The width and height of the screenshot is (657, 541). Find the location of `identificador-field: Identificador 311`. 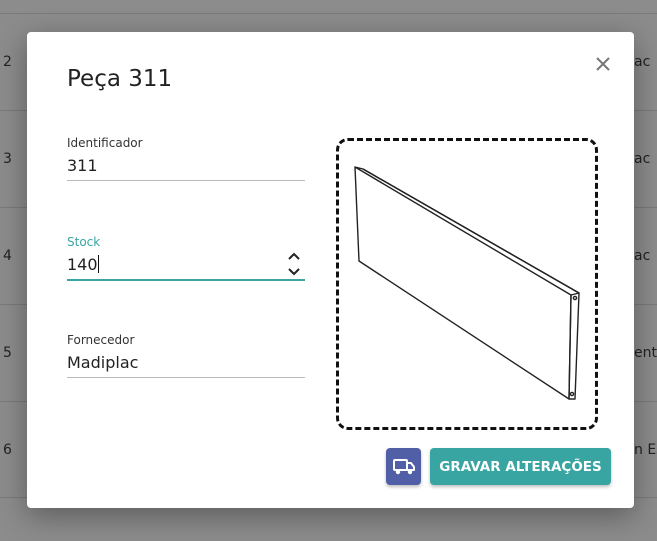

identificador-field: Identificador 311 is located at coordinates (186, 158).